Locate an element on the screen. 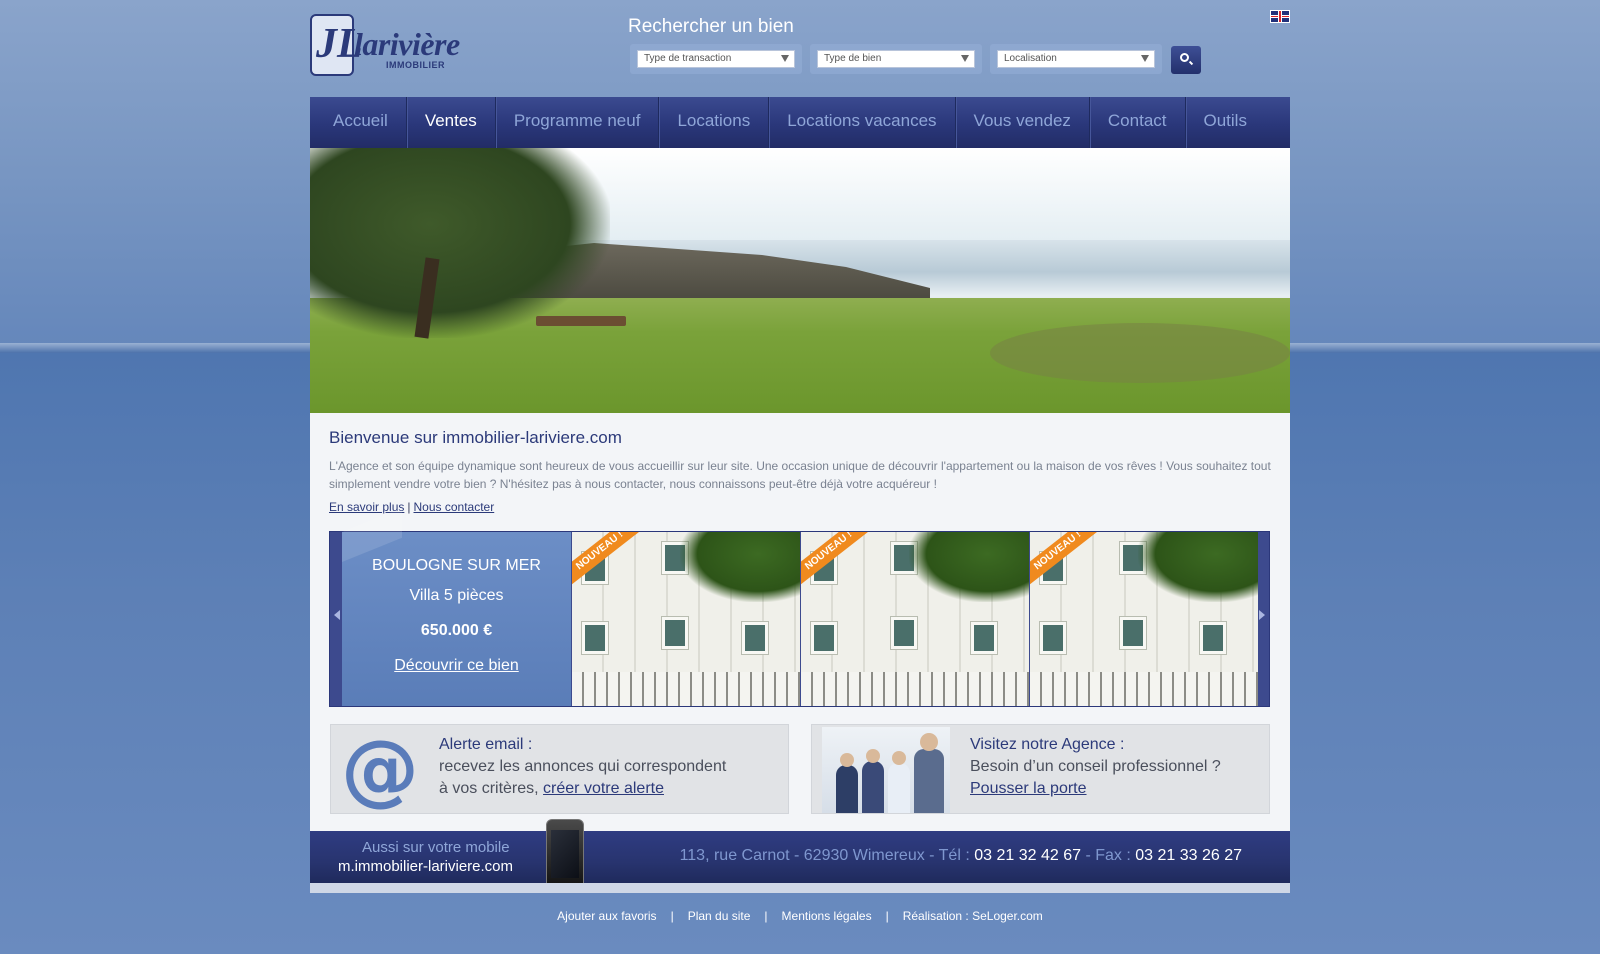  alert-line1: recevez les annonces qui correspondent is located at coordinates (583, 766).